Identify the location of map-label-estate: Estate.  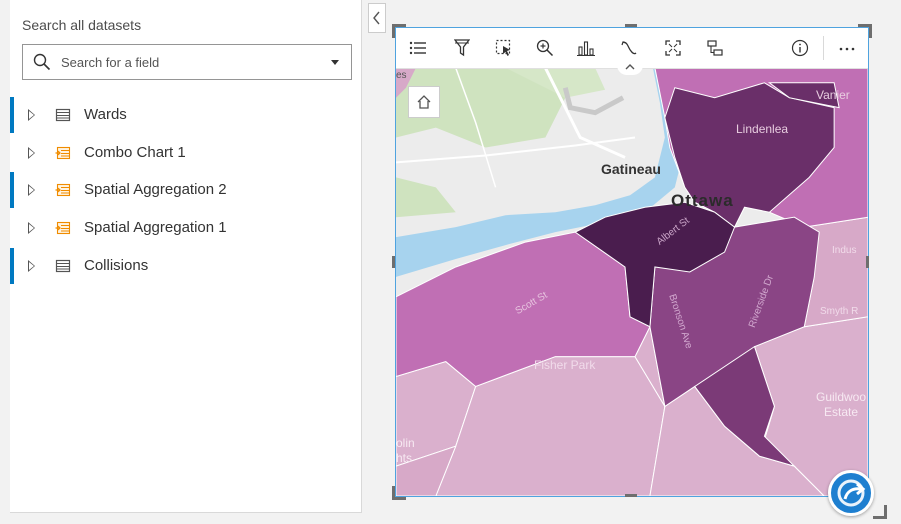
(841, 412).